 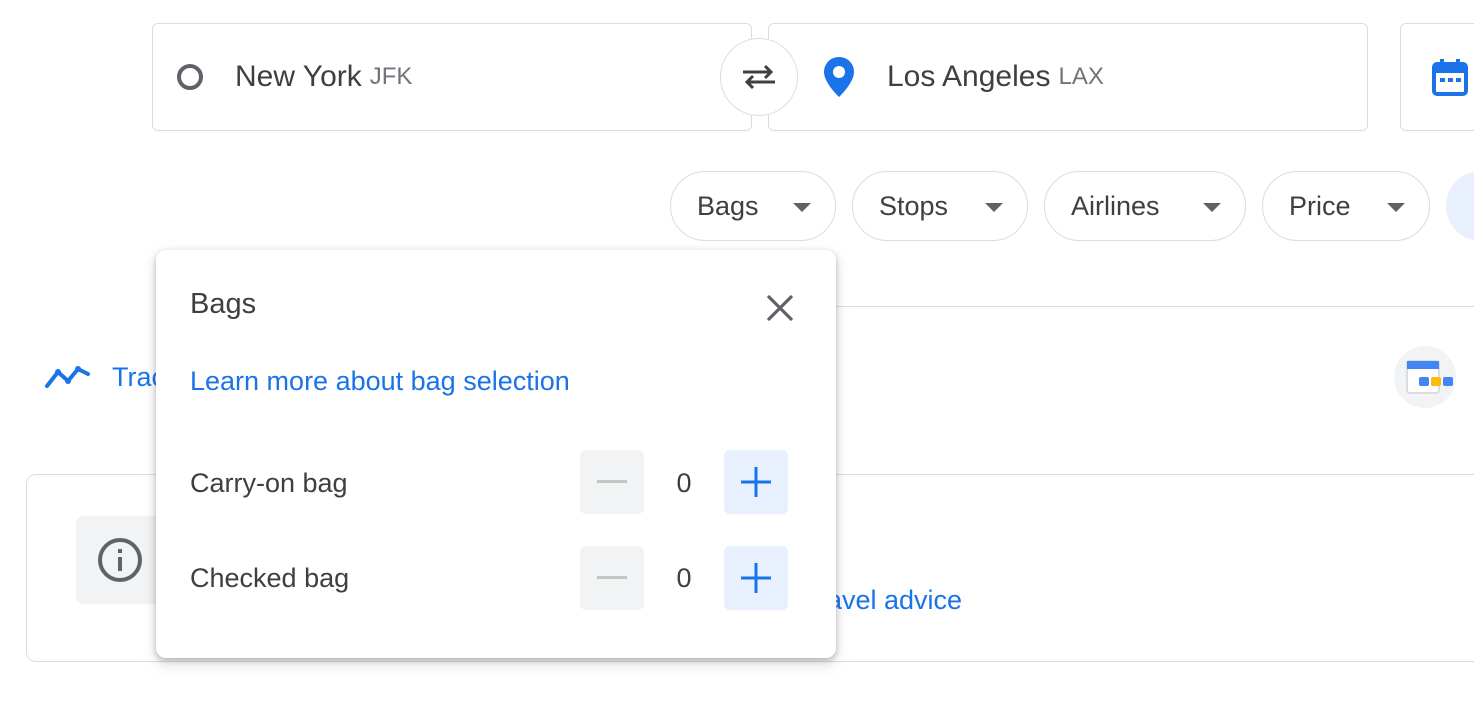 I want to click on more-filters-chip, so click(x=1460, y=206).